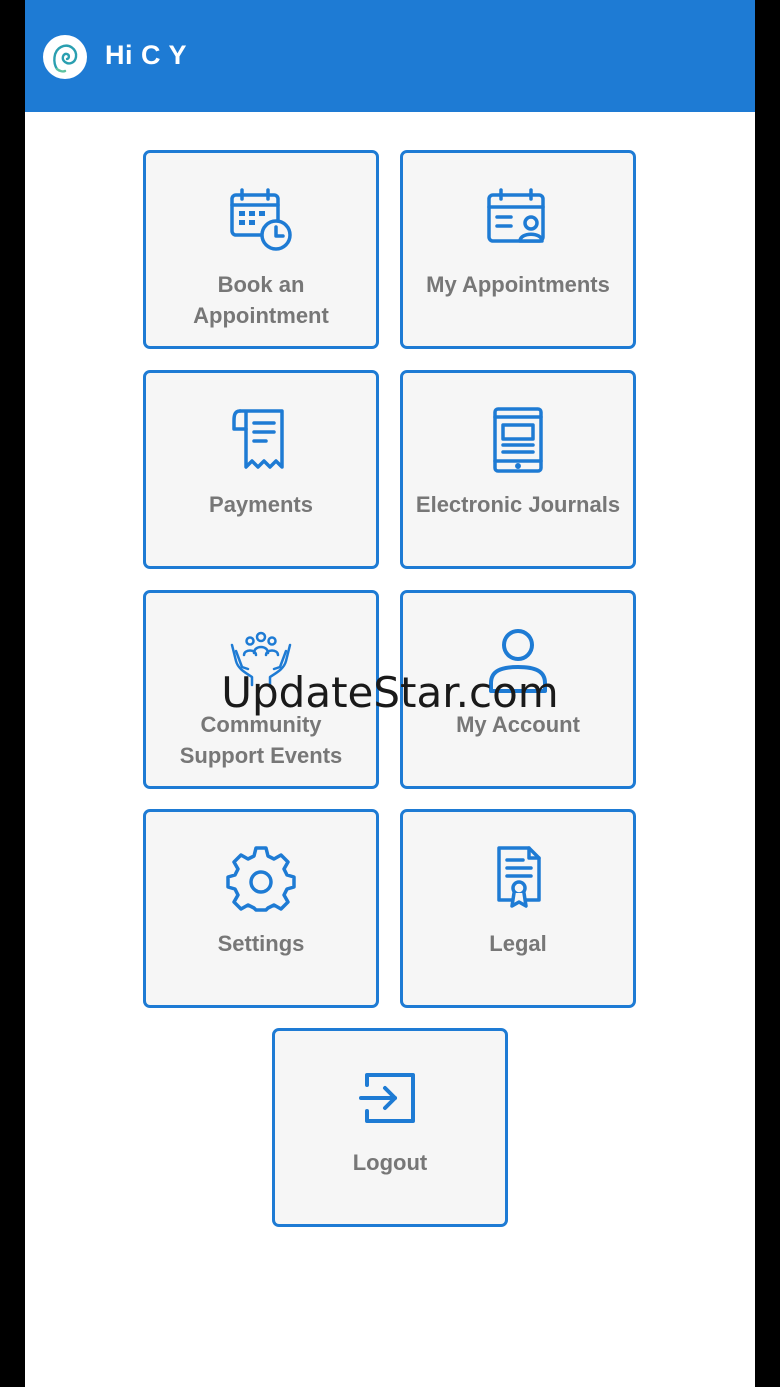 The image size is (780, 1387). Describe the element at coordinates (261, 660) in the screenshot. I see `community-hands-icon` at that location.